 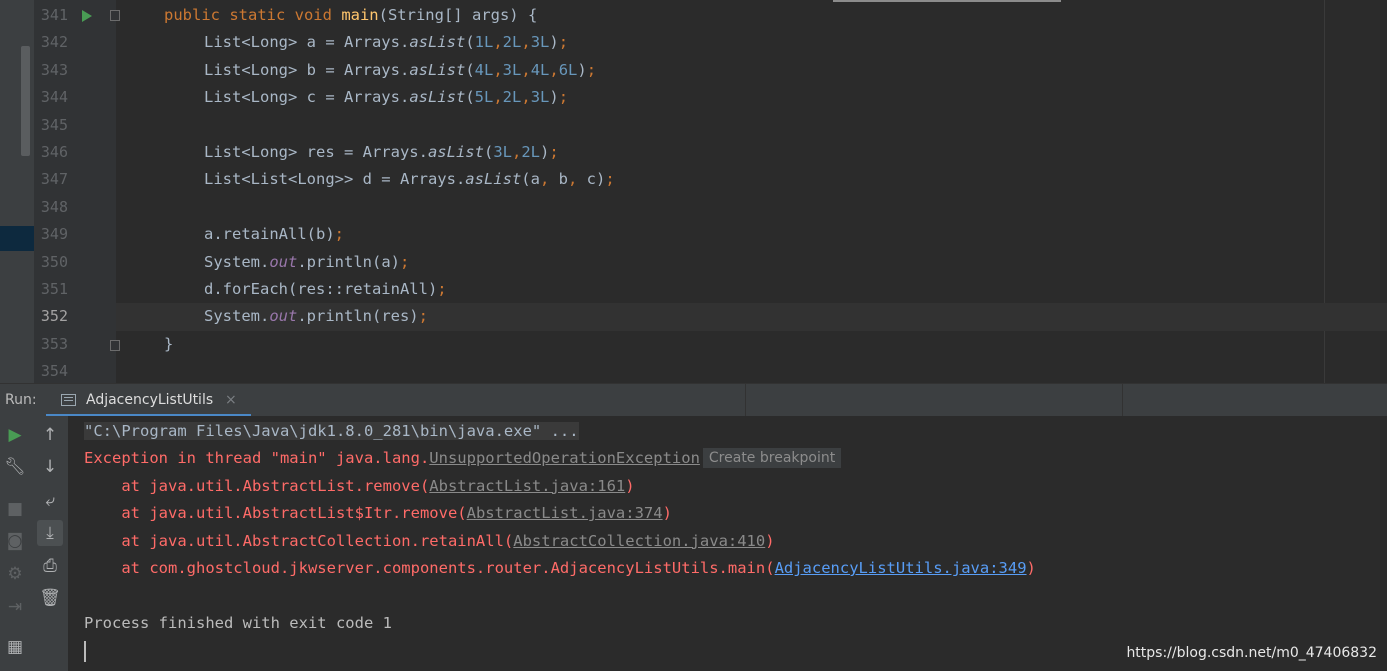 I want to click on code-text: System.out.println(res);, so click(x=316, y=316).